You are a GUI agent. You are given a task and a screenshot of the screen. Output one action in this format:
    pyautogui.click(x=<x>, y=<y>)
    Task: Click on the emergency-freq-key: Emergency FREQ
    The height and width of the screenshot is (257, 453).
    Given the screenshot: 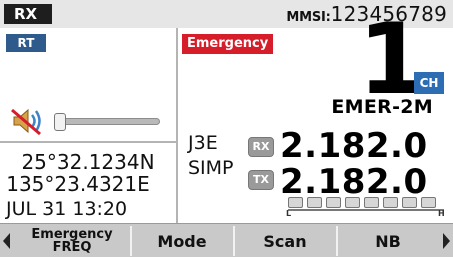 What is the action you would take?
    pyautogui.click(x=72, y=241)
    